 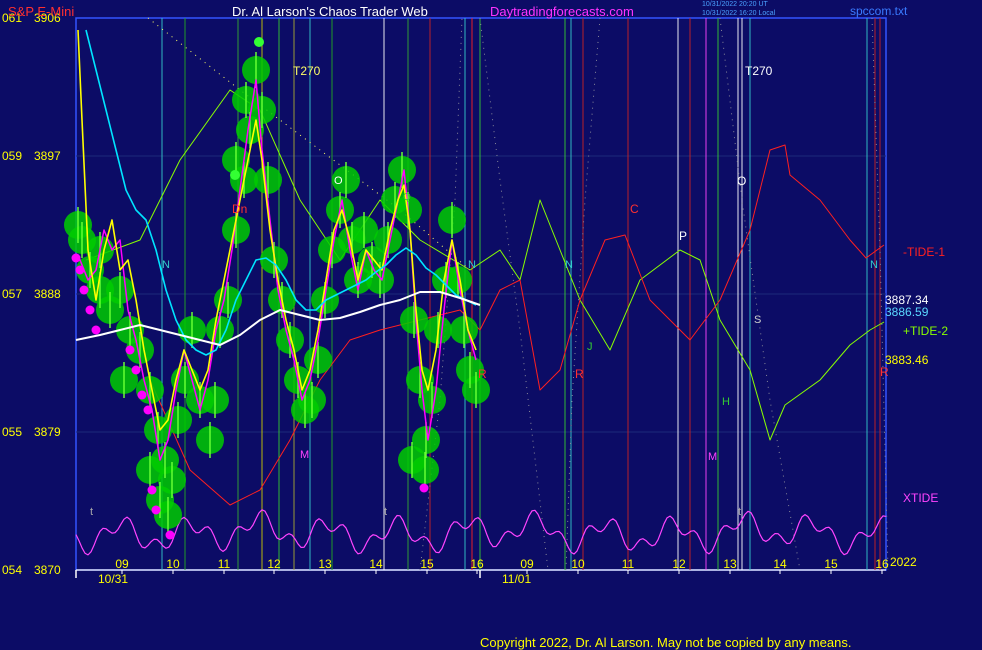 I want to click on y-tick-code: 059, so click(x=12, y=156).